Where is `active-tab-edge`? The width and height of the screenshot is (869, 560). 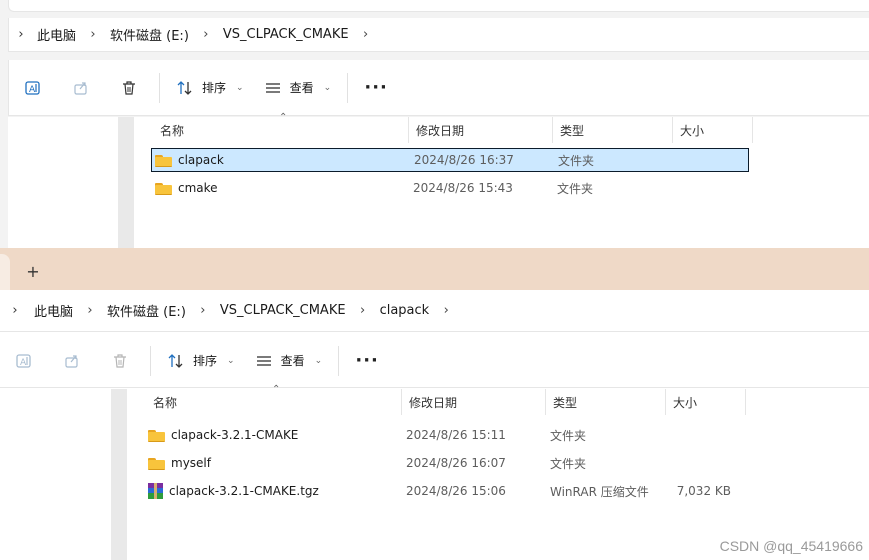 active-tab-edge is located at coordinates (5, 272).